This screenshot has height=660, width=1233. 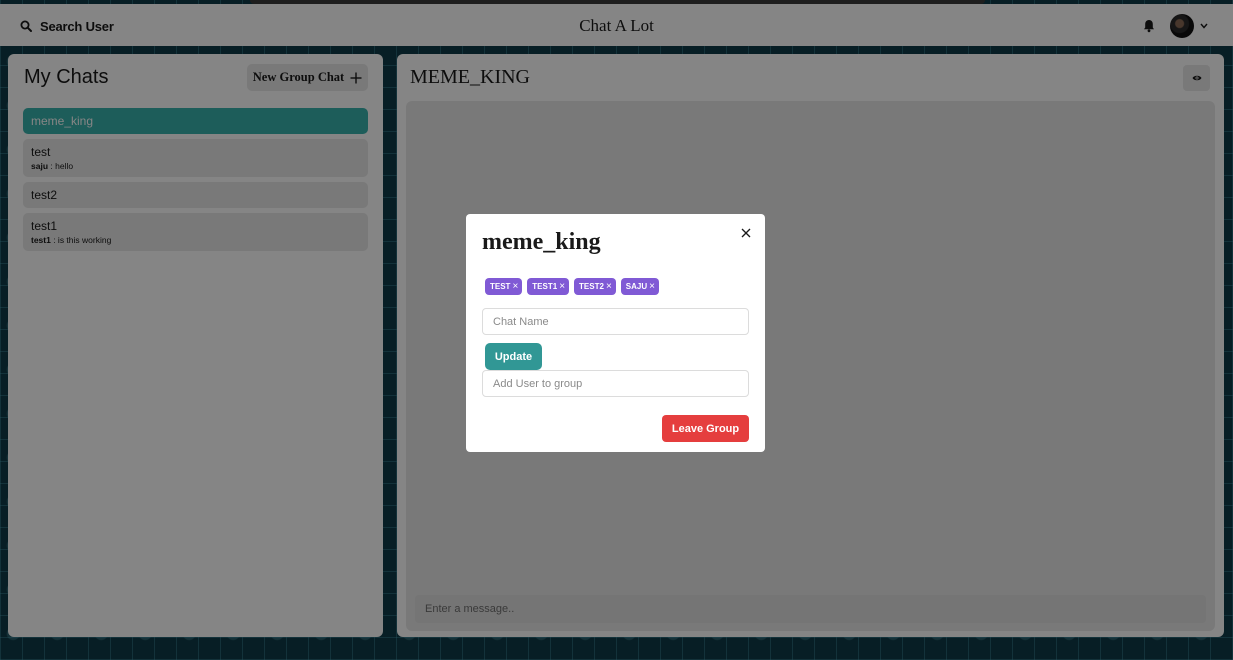 What do you see at coordinates (541, 242) in the screenshot?
I see `modal-title: meme_king` at bounding box center [541, 242].